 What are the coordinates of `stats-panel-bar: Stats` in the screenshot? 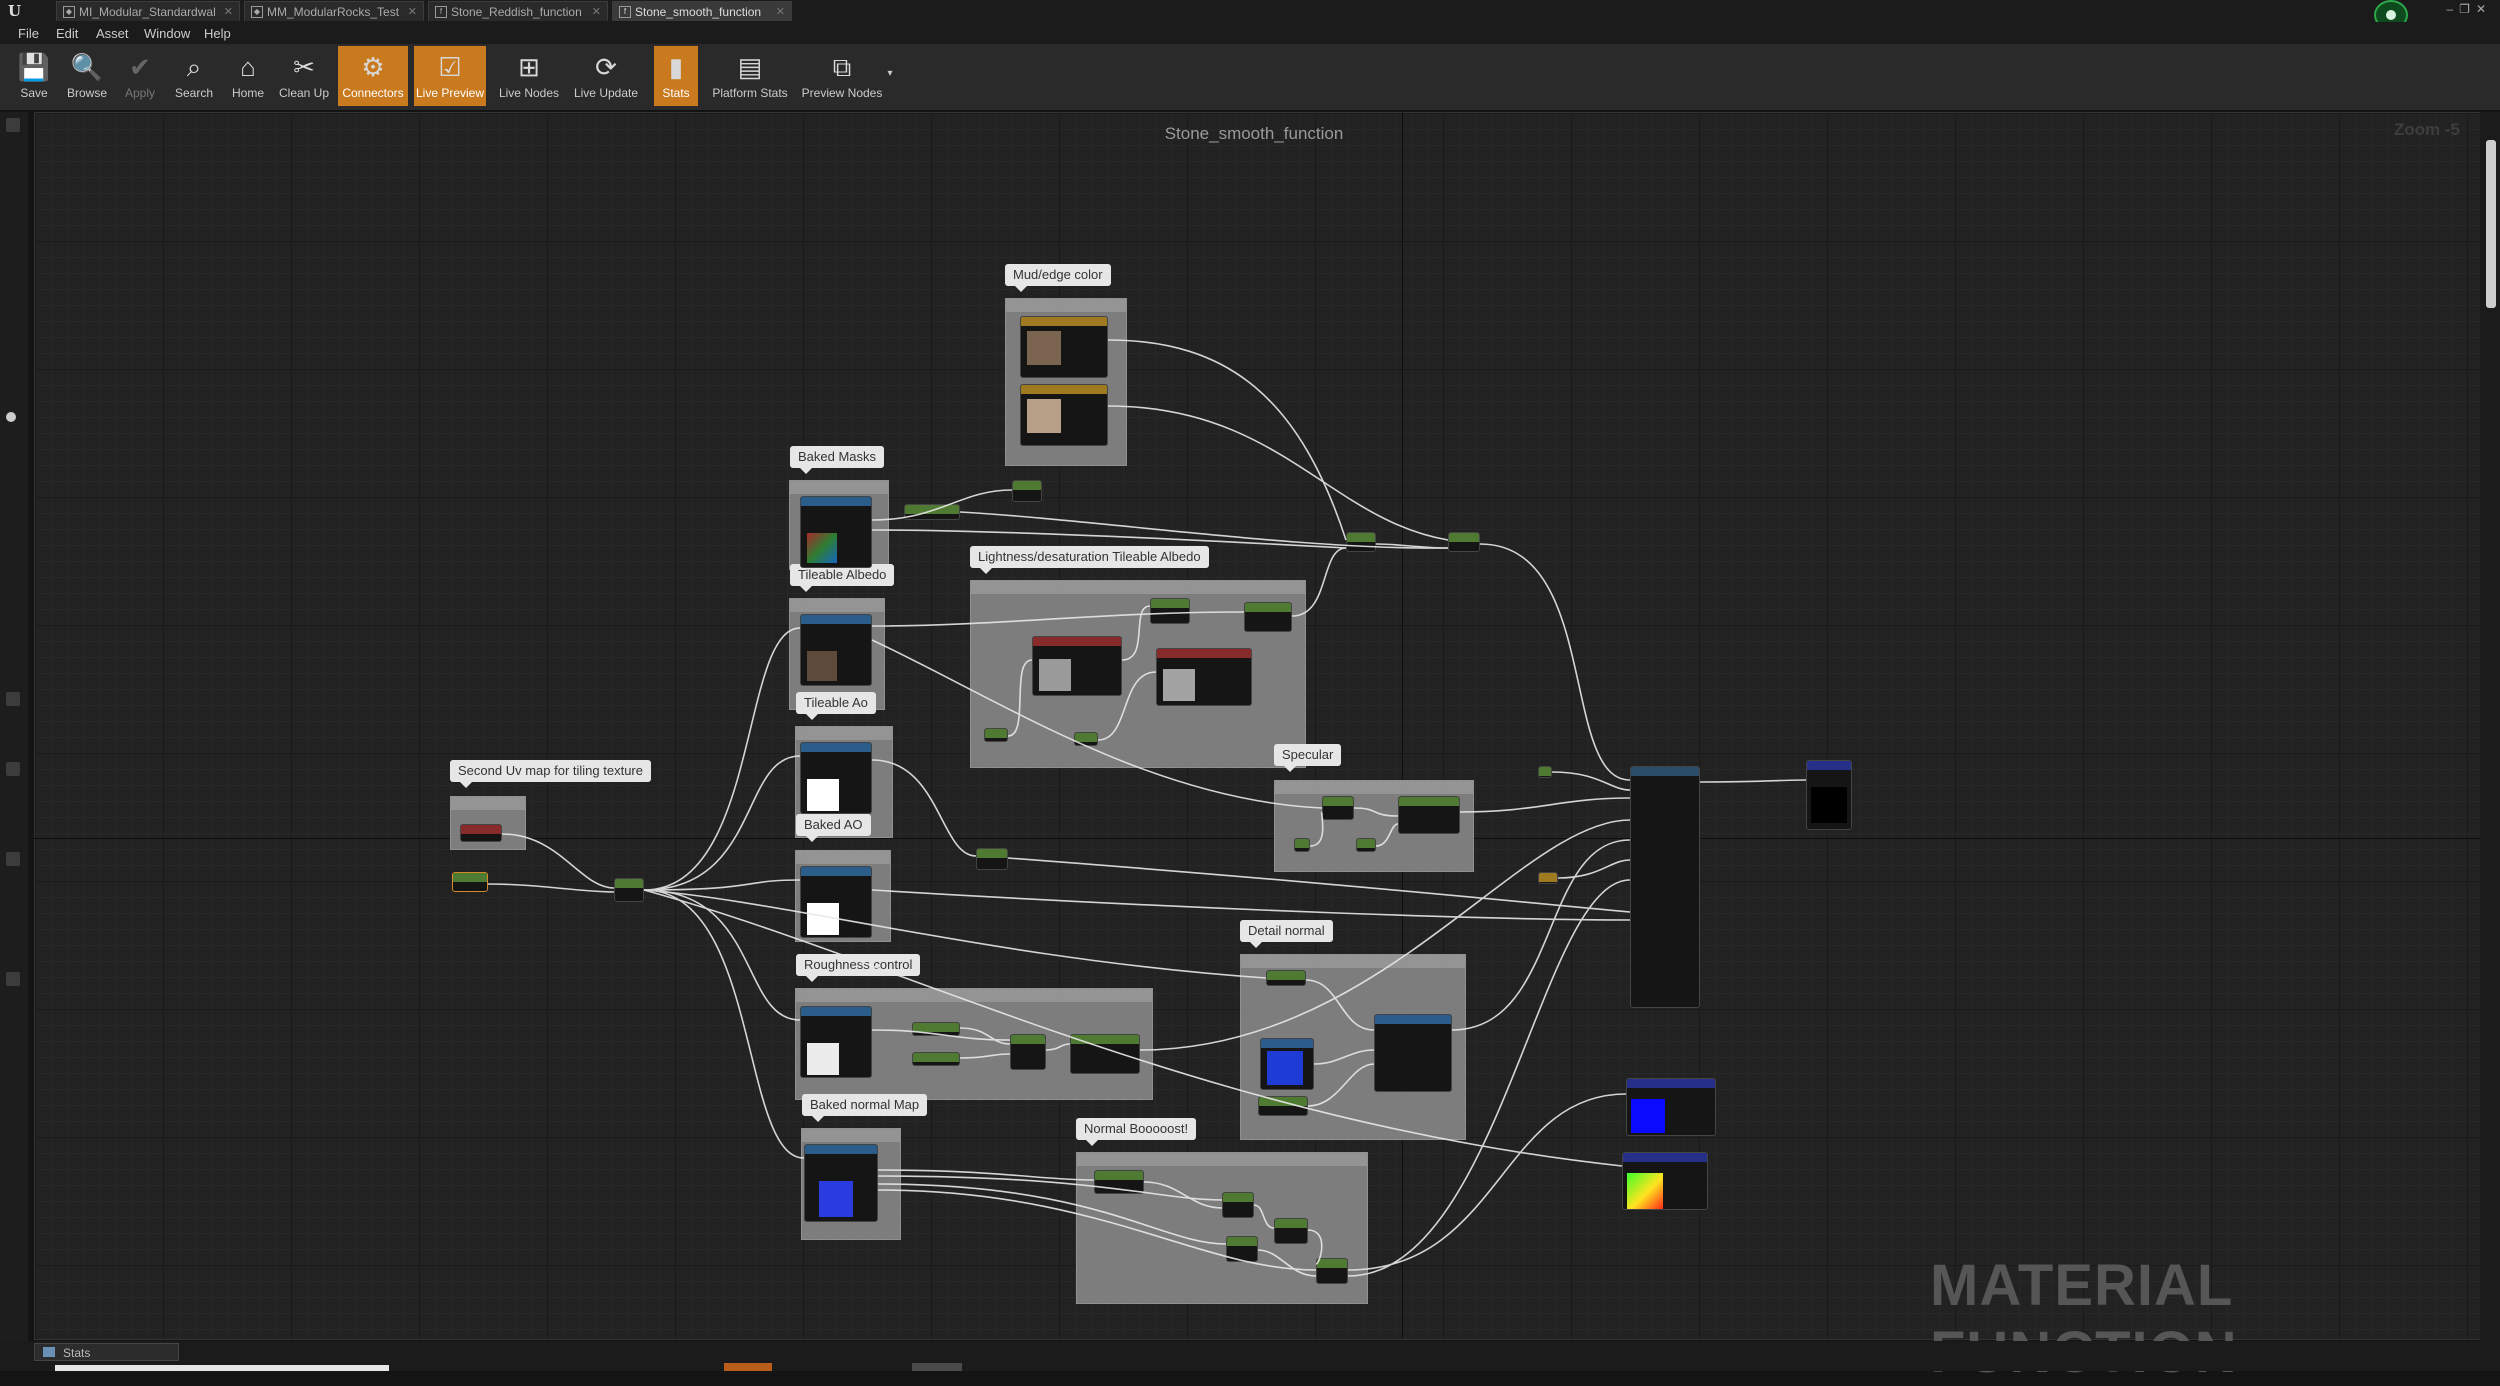 It's located at (1250, 1356).